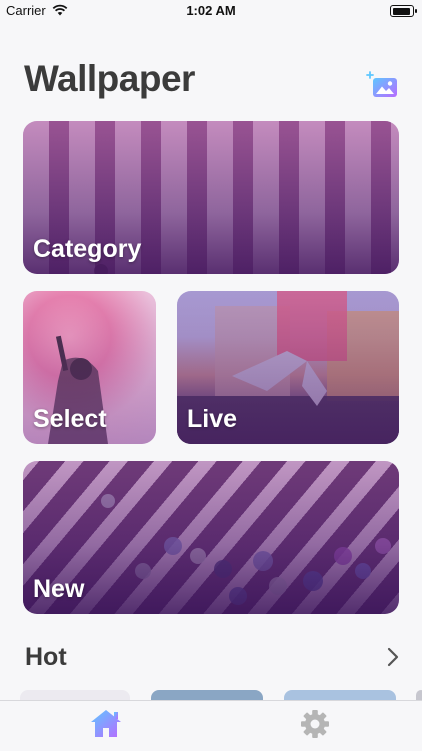  What do you see at coordinates (315, 724) in the screenshot?
I see `gear-icon` at bounding box center [315, 724].